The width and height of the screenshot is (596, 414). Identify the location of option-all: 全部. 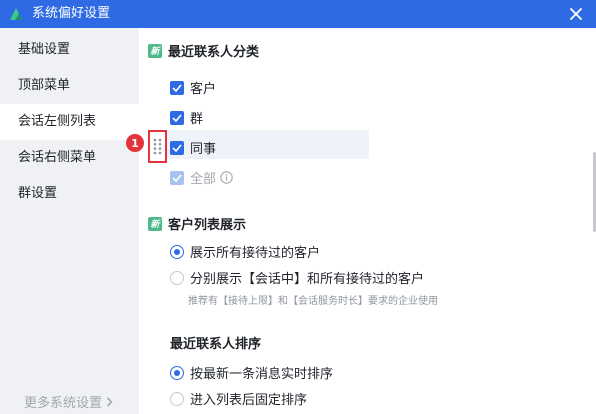
(201, 177).